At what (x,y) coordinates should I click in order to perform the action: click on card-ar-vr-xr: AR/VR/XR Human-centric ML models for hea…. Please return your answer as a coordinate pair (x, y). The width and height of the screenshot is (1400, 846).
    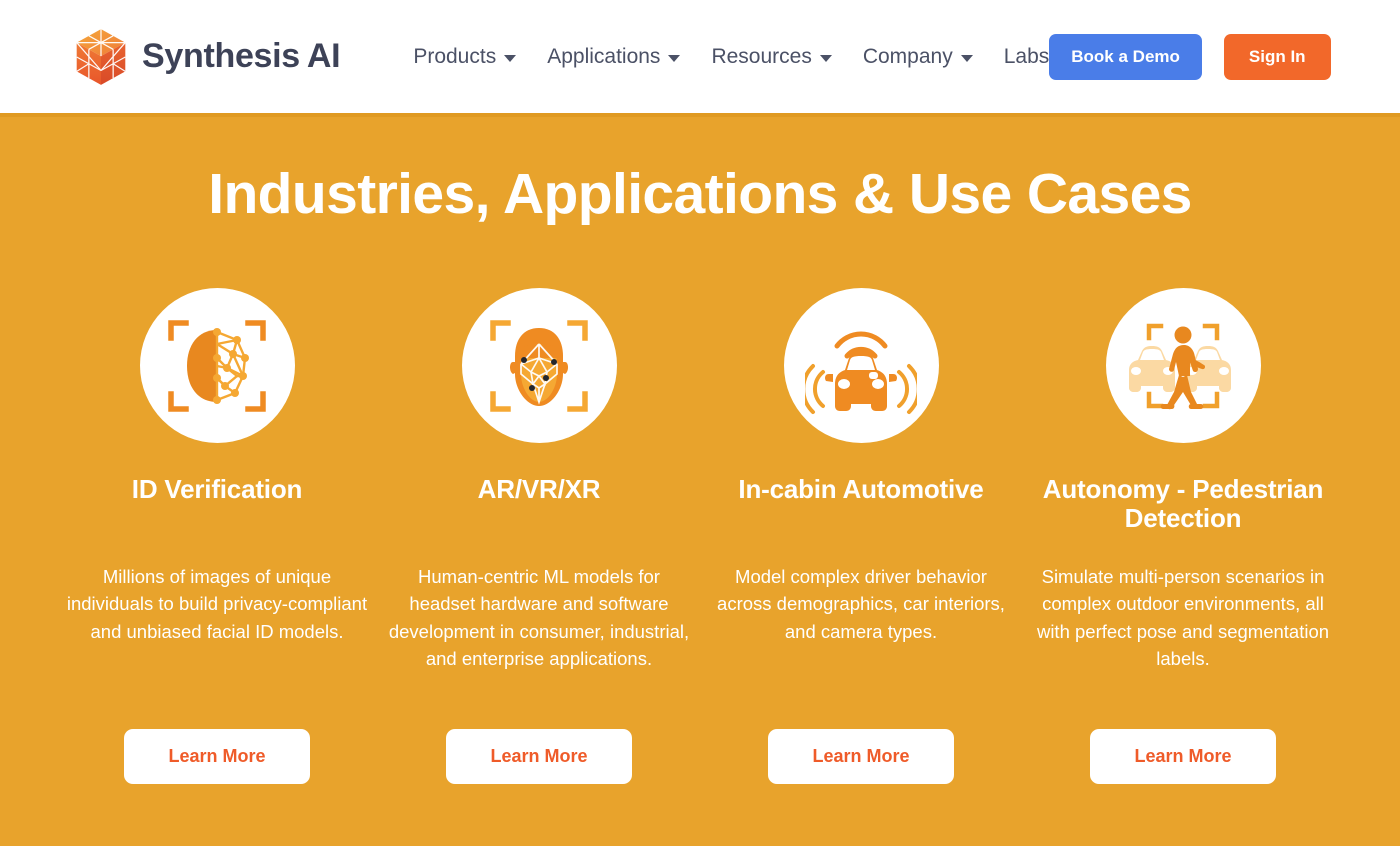
    Looking at the image, I should click on (539, 536).